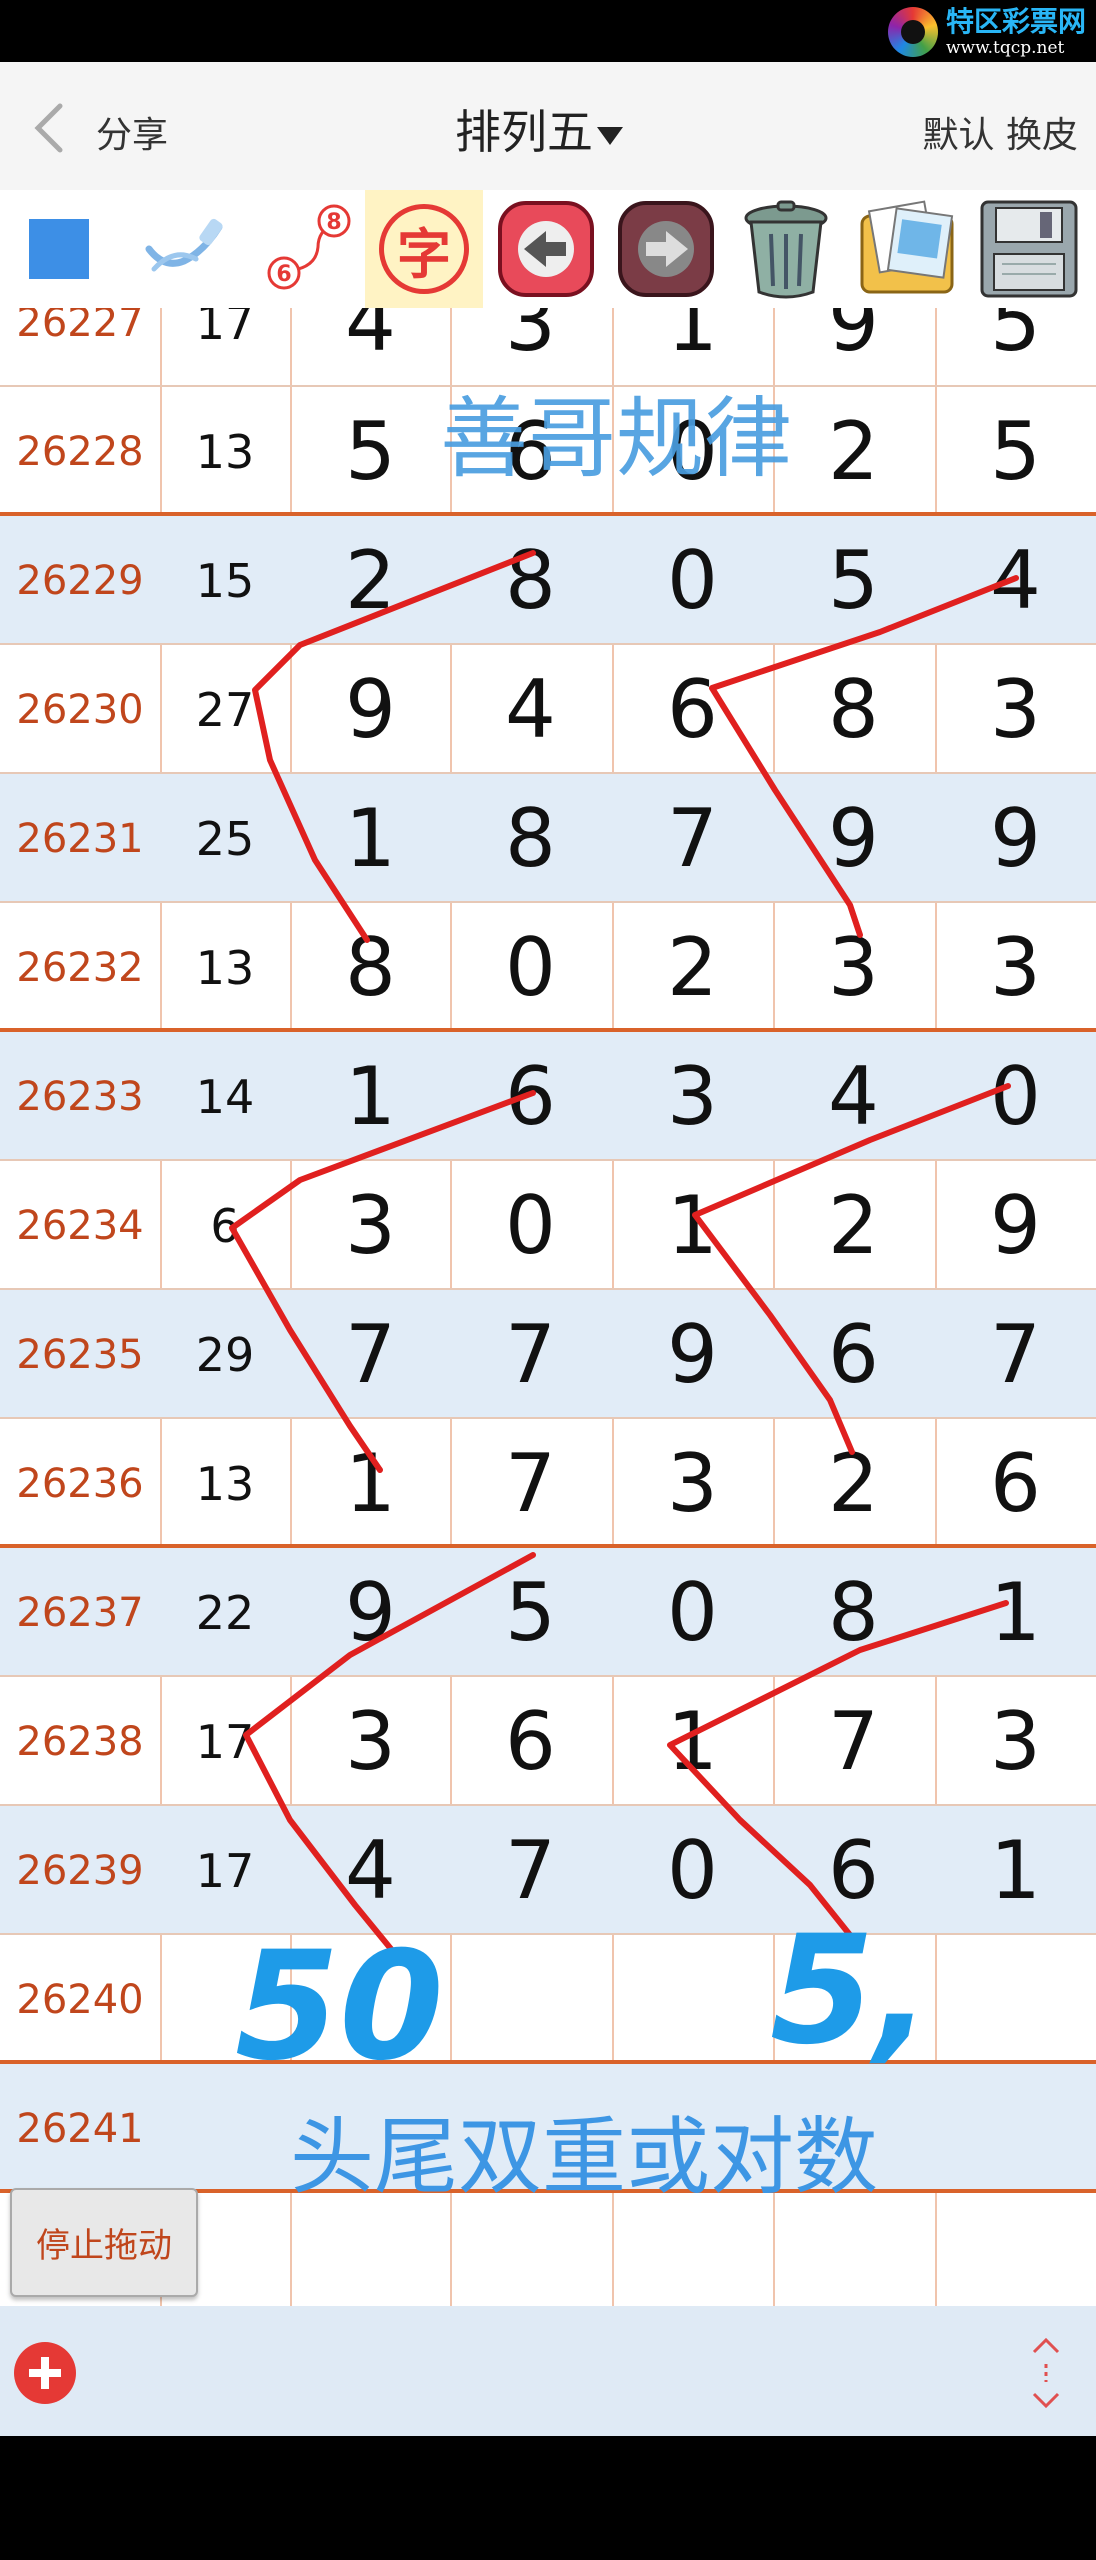 The height and width of the screenshot is (2560, 1096). What do you see at coordinates (184, 249) in the screenshot?
I see `pen-icon` at bounding box center [184, 249].